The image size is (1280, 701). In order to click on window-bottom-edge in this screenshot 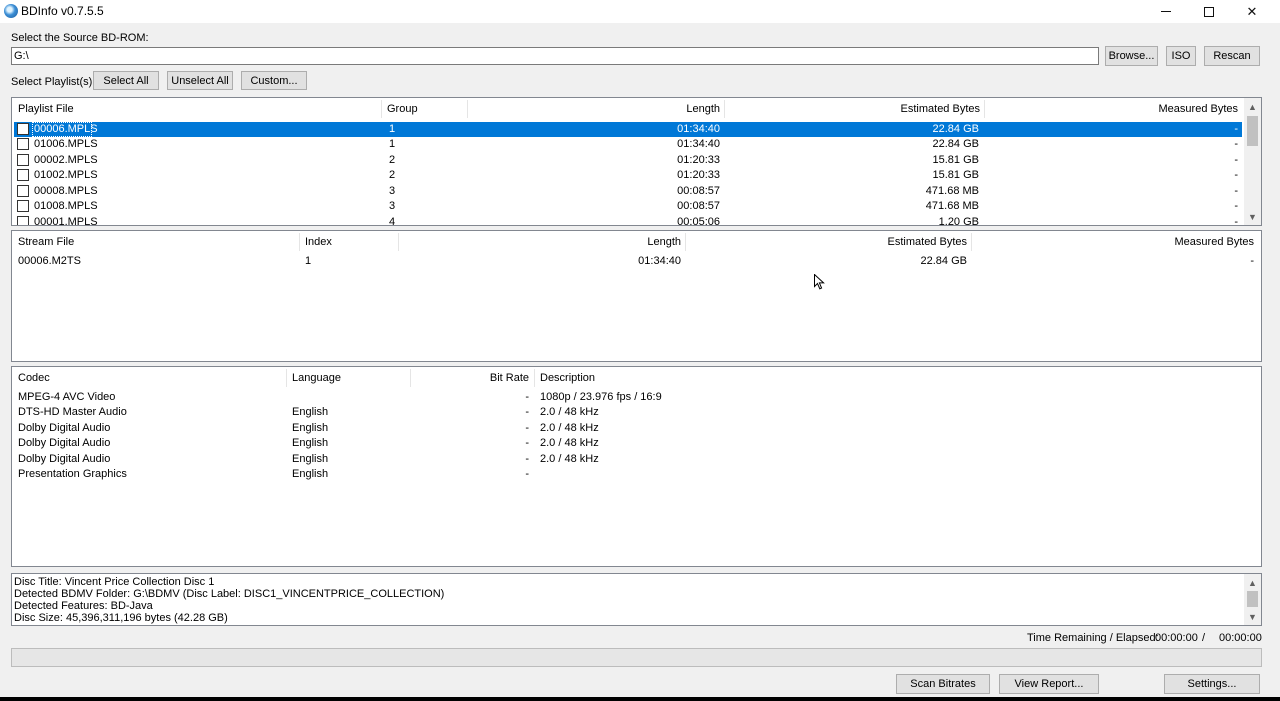, I will do `click(640, 699)`.